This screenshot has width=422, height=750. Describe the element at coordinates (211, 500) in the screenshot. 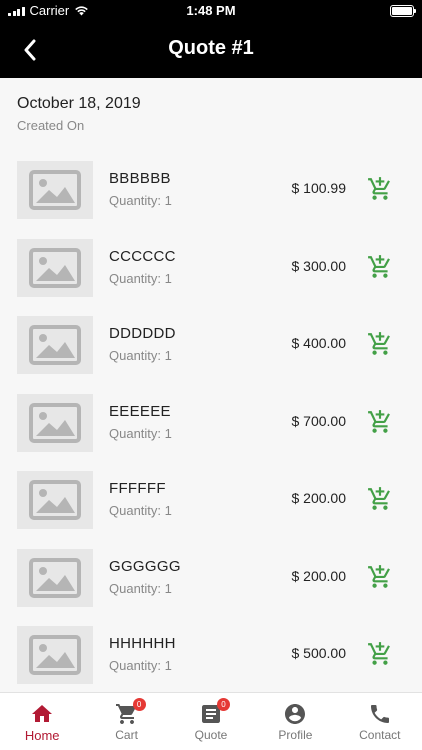

I see `quote-item-row: FFFFFF Quantity: 1 $ 200.00` at that location.